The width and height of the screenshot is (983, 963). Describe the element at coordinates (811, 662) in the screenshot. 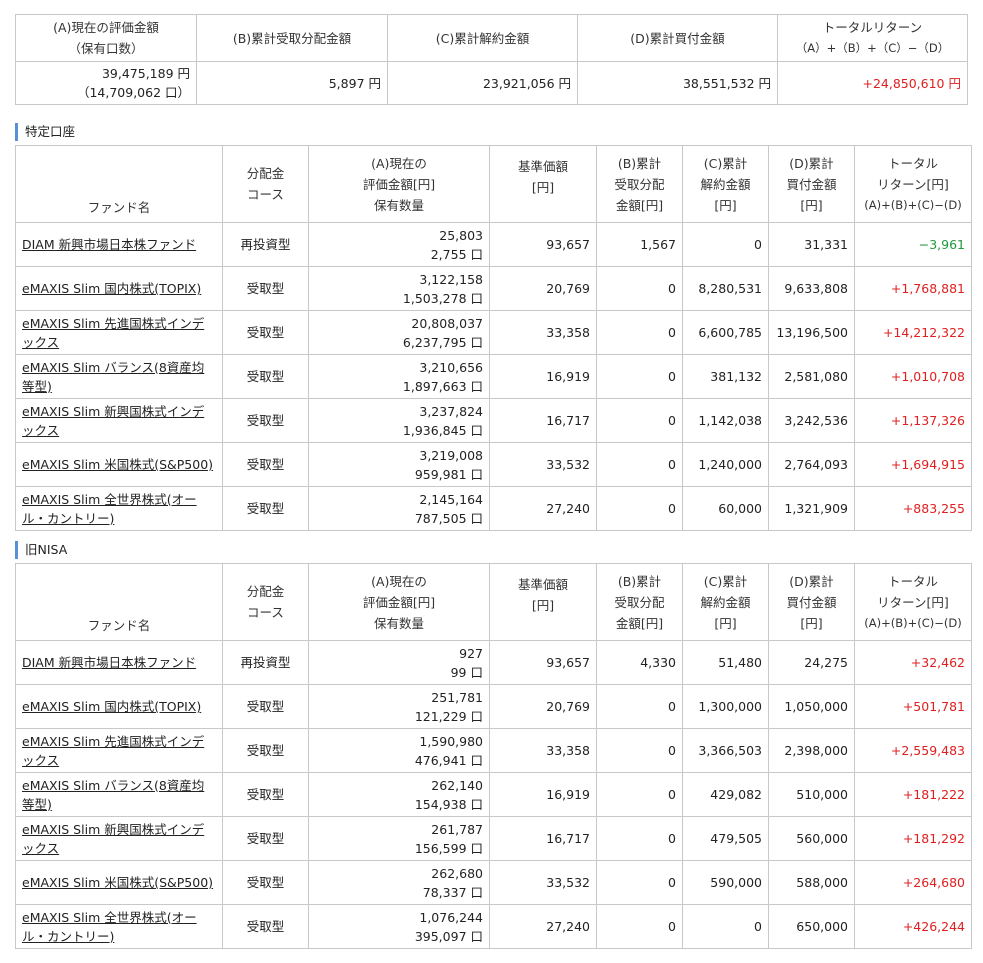

I see `fund-purchase: 24,275` at that location.